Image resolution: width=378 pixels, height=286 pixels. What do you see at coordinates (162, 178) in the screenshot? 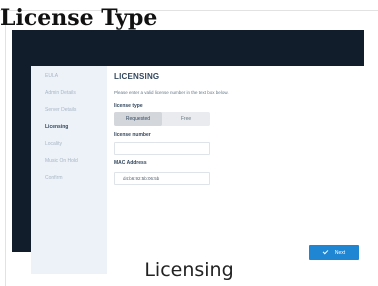
I see `mac-address-field` at bounding box center [162, 178].